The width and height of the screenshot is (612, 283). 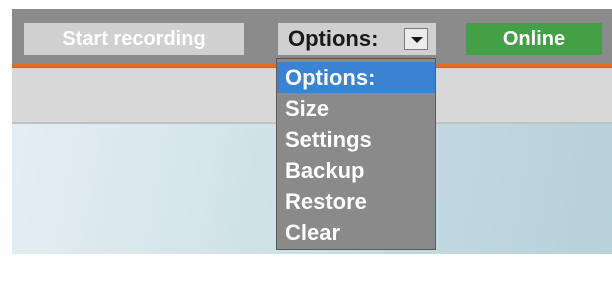 What do you see at coordinates (356, 77) in the screenshot?
I see `option-options: Options:` at bounding box center [356, 77].